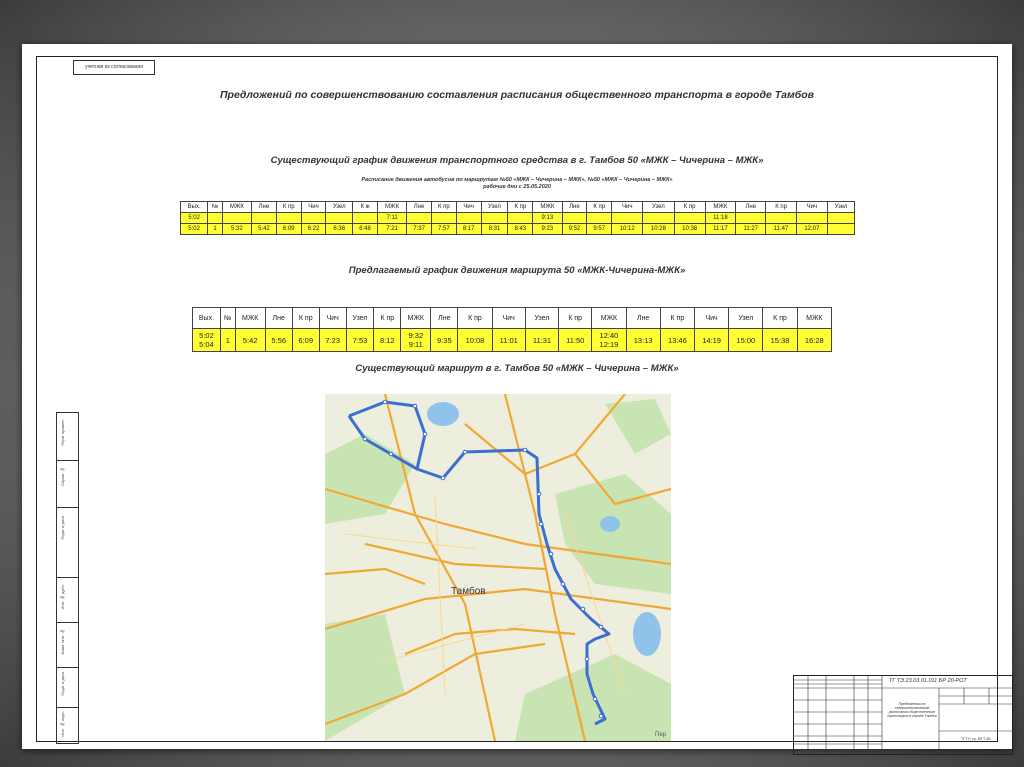 This screenshot has height=767, width=1024. Describe the element at coordinates (62, 432) in the screenshot. I see `side-label: Перв. примен.` at that location.